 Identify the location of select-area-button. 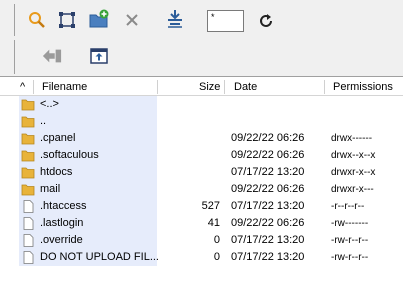
(67, 20).